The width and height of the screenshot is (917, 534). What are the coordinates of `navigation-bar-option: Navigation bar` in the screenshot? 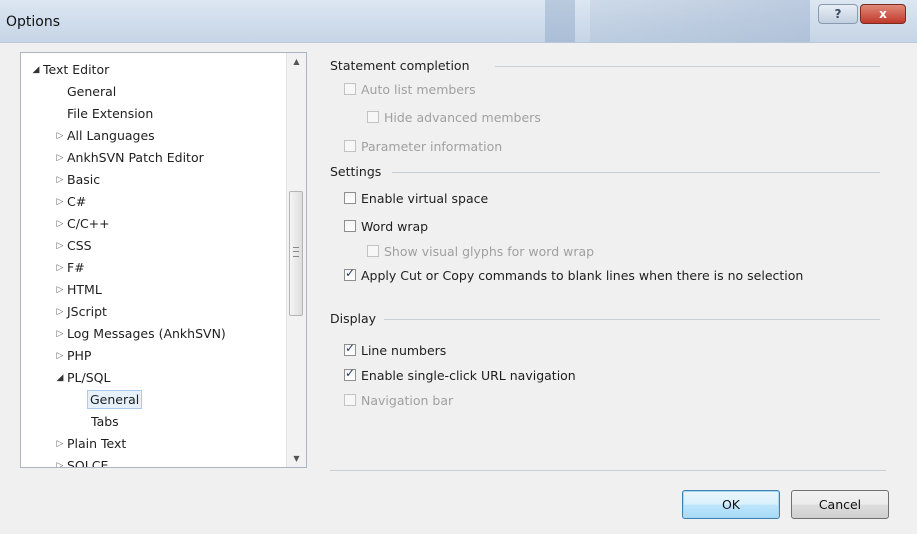 It's located at (398, 400).